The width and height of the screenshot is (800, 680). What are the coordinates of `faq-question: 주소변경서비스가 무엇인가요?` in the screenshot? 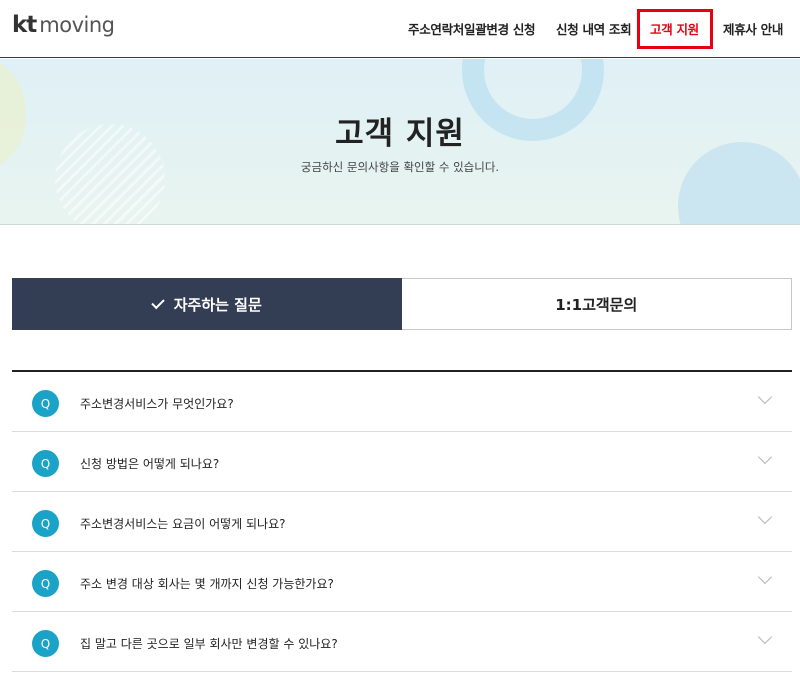 It's located at (157, 404).